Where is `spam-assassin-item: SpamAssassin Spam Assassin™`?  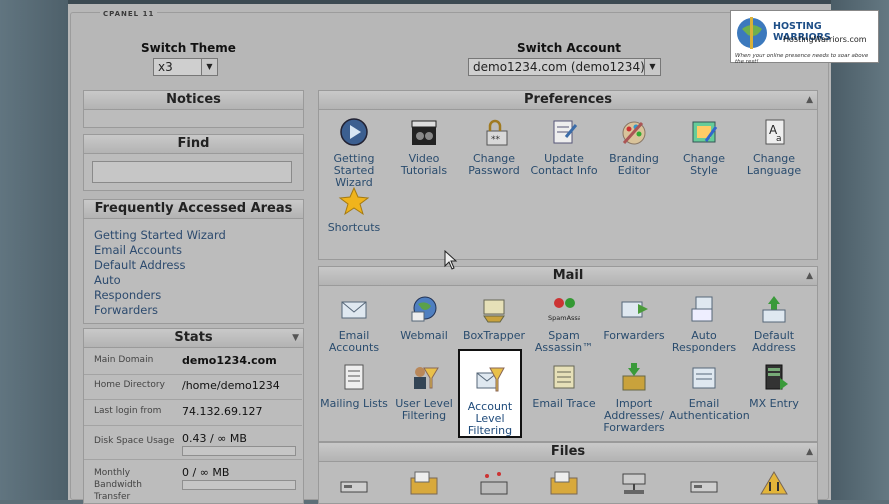 spam-assassin-item: SpamAssassin Spam Assassin™ is located at coordinates (564, 324).